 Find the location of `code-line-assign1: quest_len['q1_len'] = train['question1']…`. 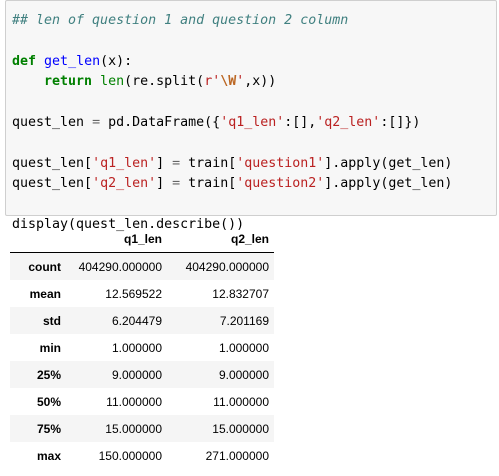

code-line-assign1: quest_len['q1_len'] = train['question1']… is located at coordinates (254, 164).